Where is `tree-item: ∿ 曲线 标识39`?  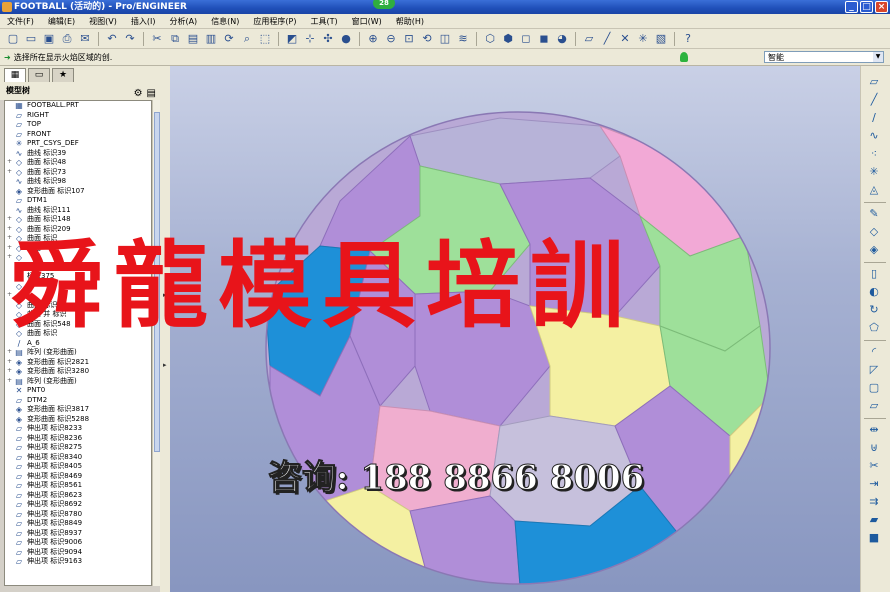
tree-item: ∿ 曲线 标识39 is located at coordinates (78, 154).